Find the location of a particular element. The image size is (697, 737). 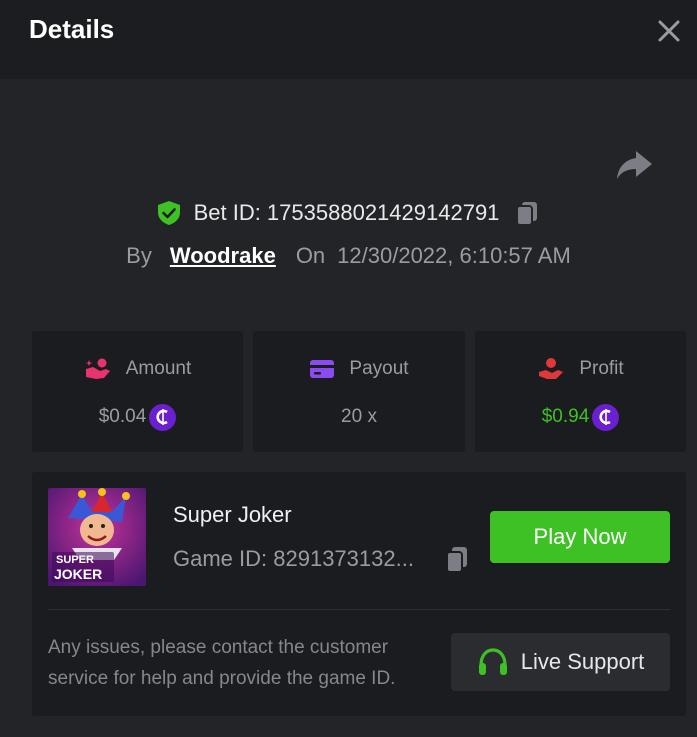

page-title: Details is located at coordinates (72, 29).